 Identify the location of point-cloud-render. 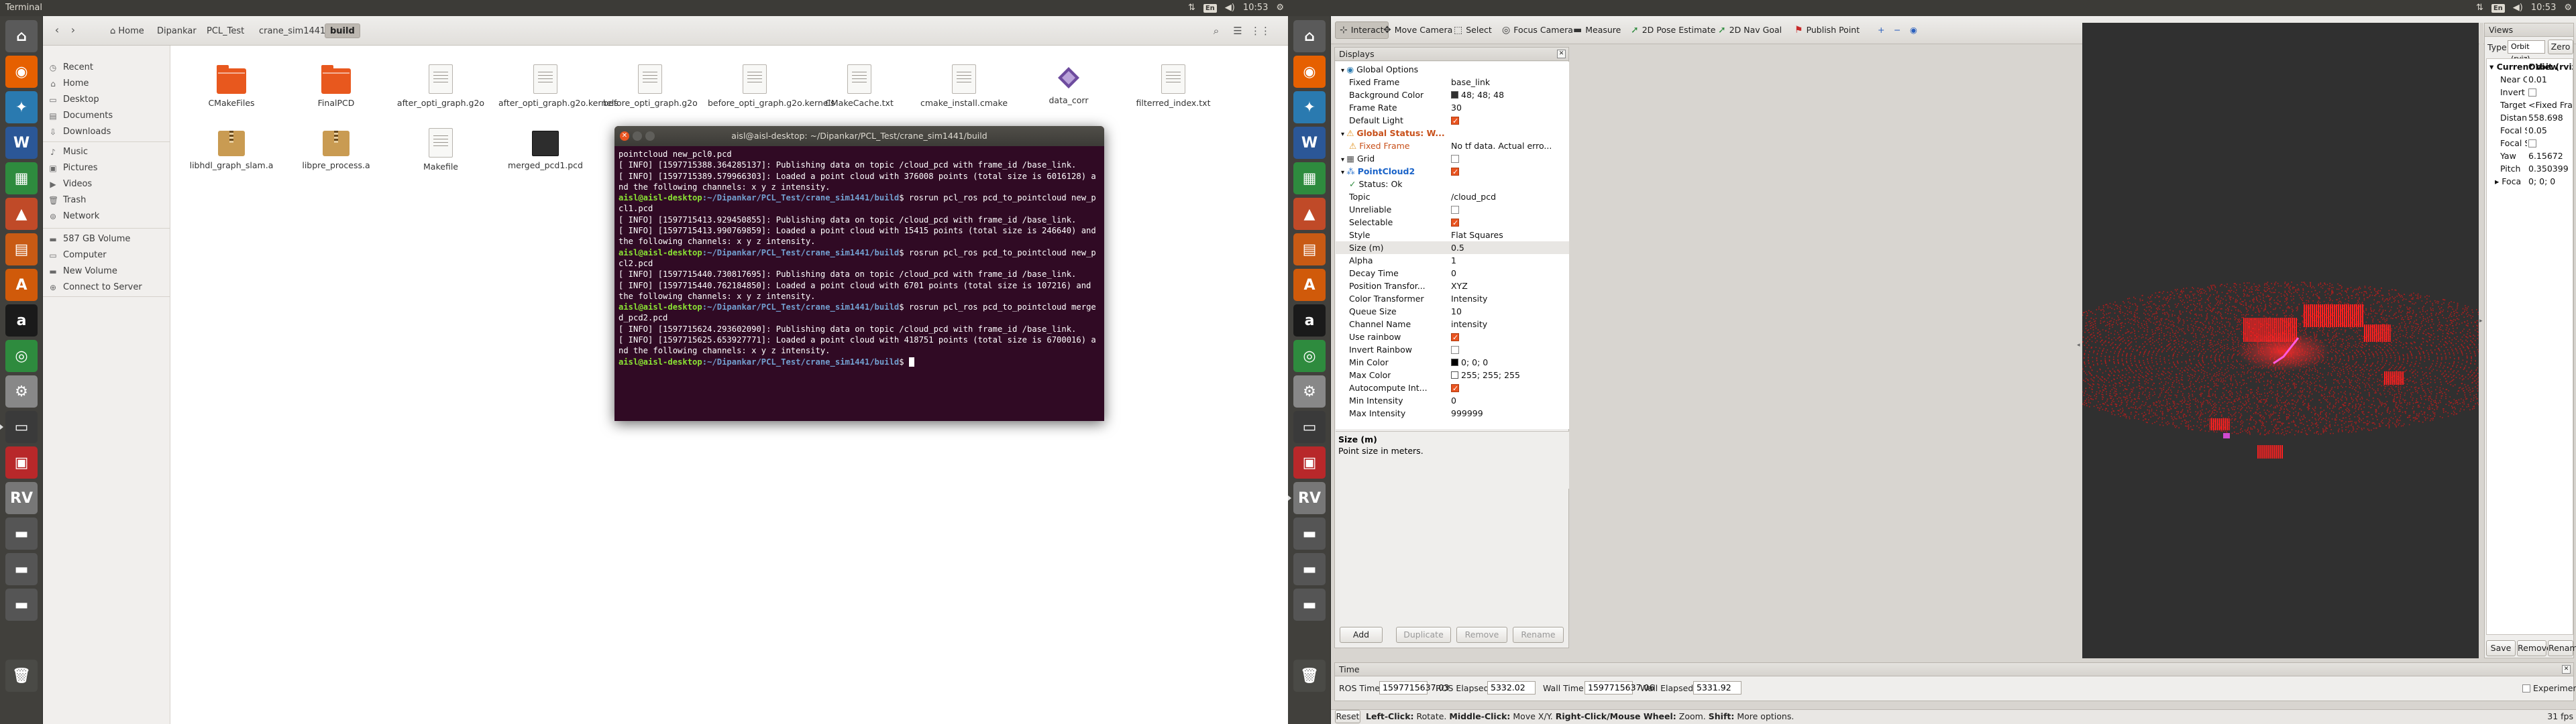
(2280, 340).